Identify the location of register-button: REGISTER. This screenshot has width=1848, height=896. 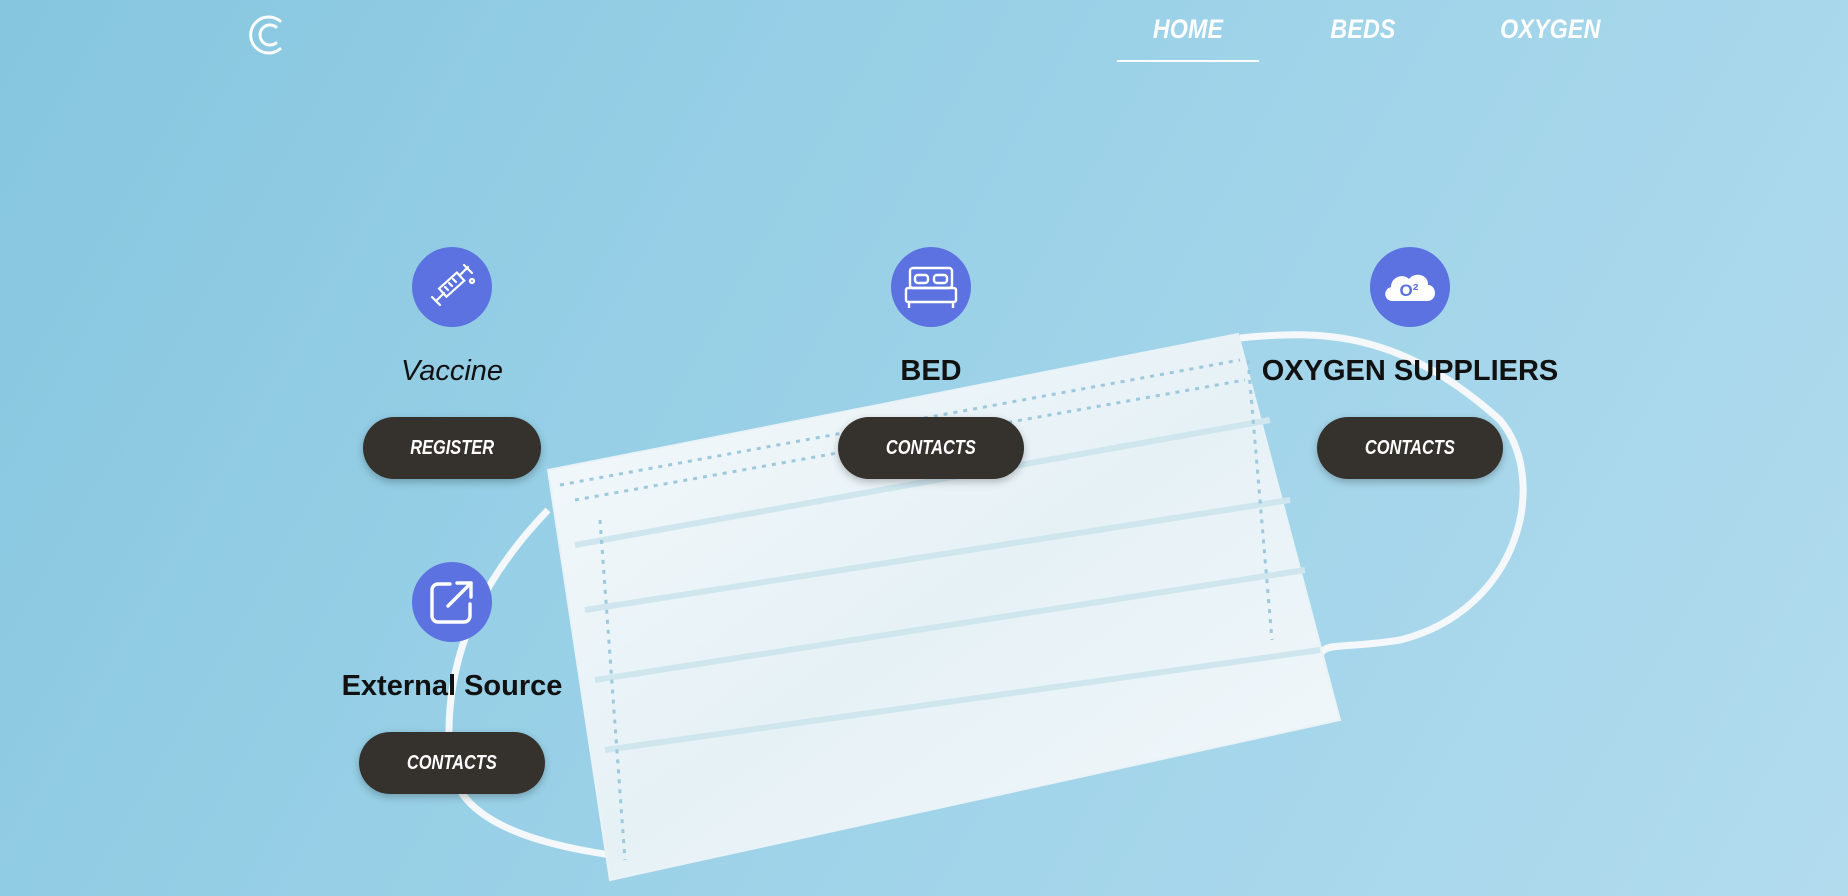
(452, 448).